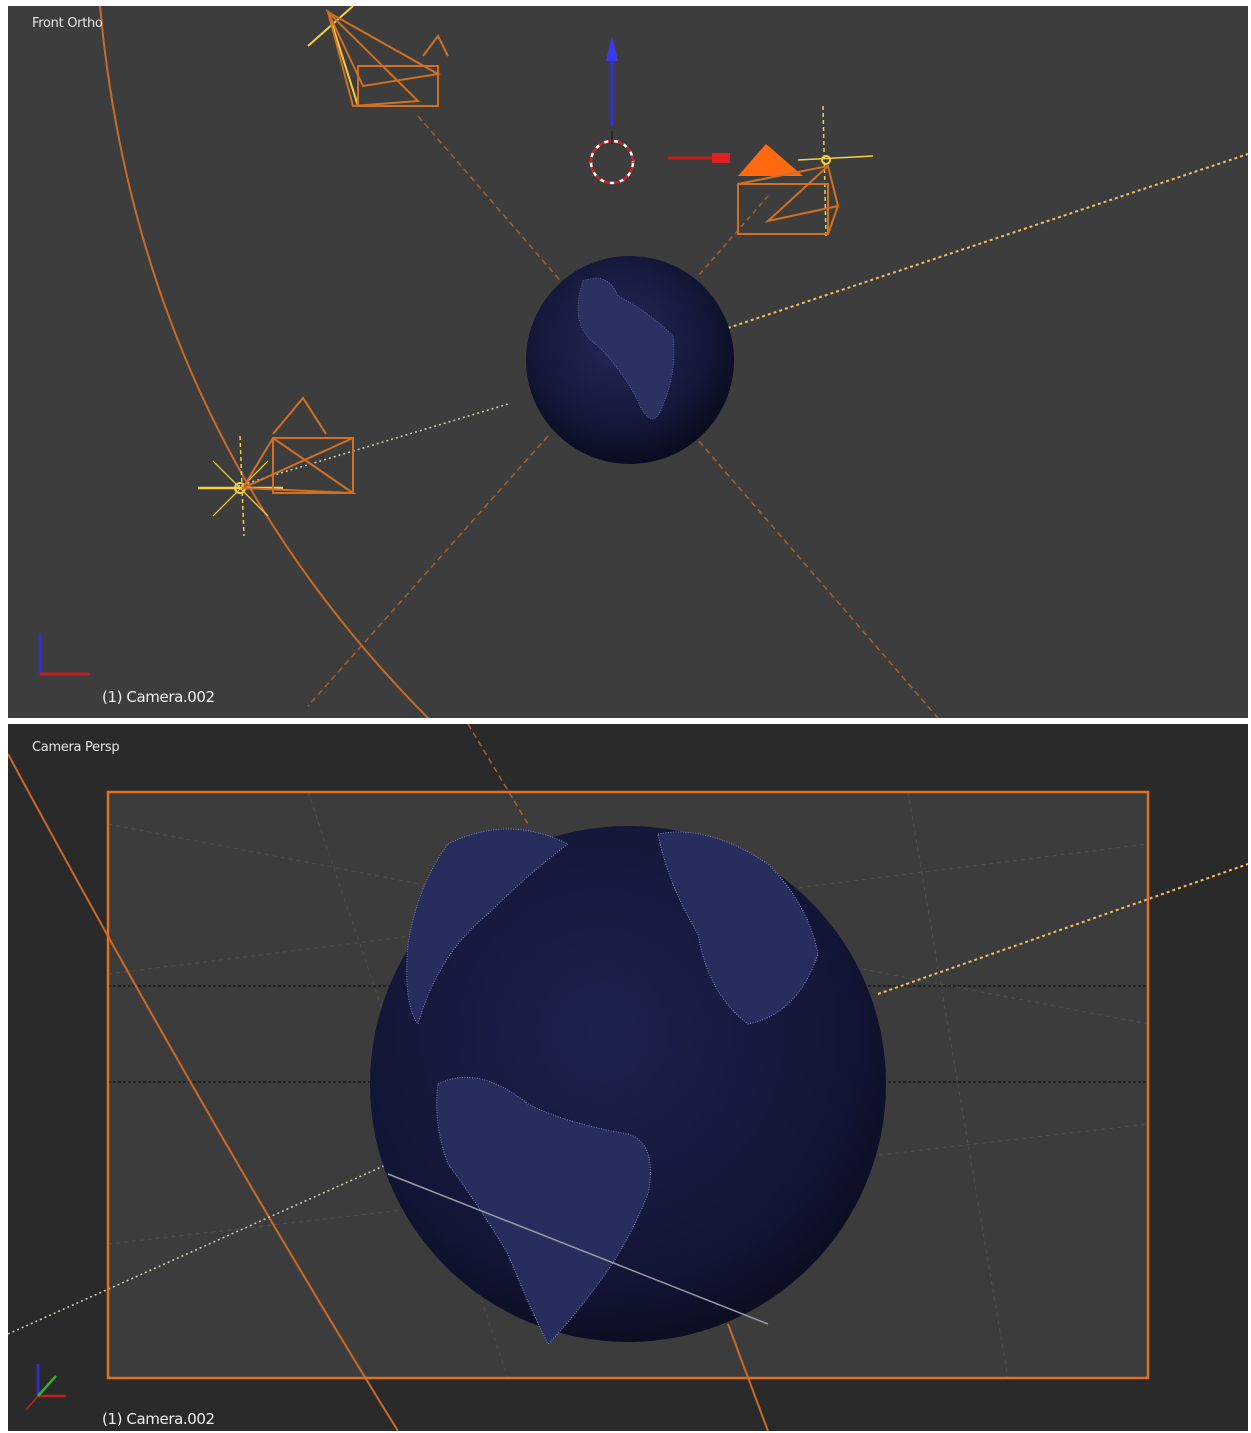  I want to click on camera-icon-selected, so click(805, 171).